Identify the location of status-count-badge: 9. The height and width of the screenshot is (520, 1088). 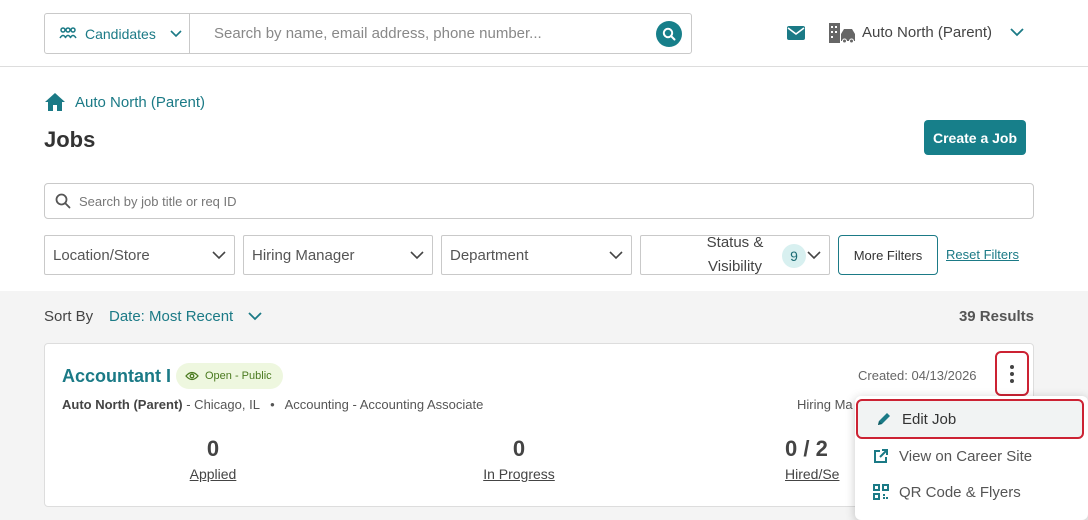
(794, 256).